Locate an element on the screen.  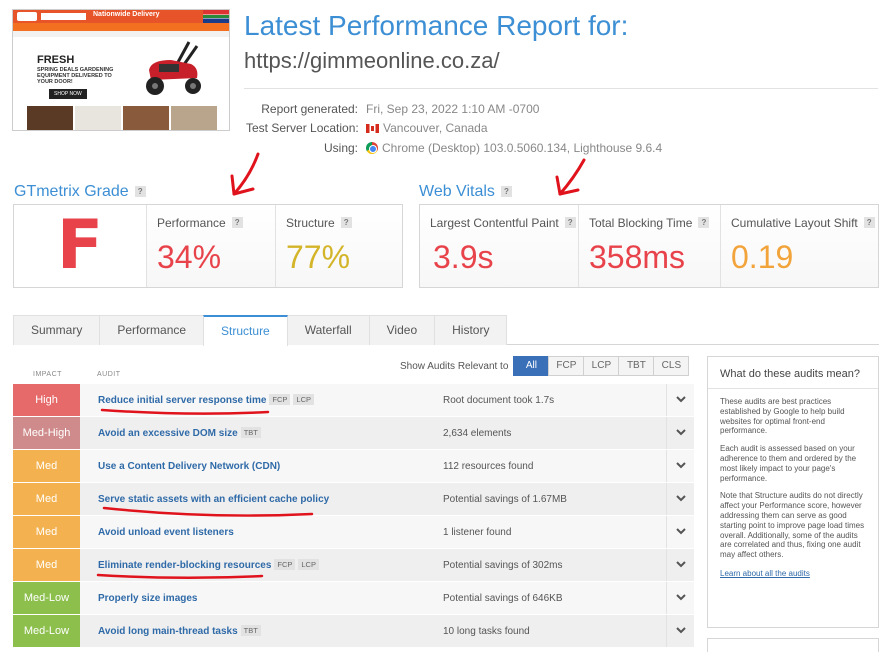
impact-column-header: IMPACT is located at coordinates (47, 374).